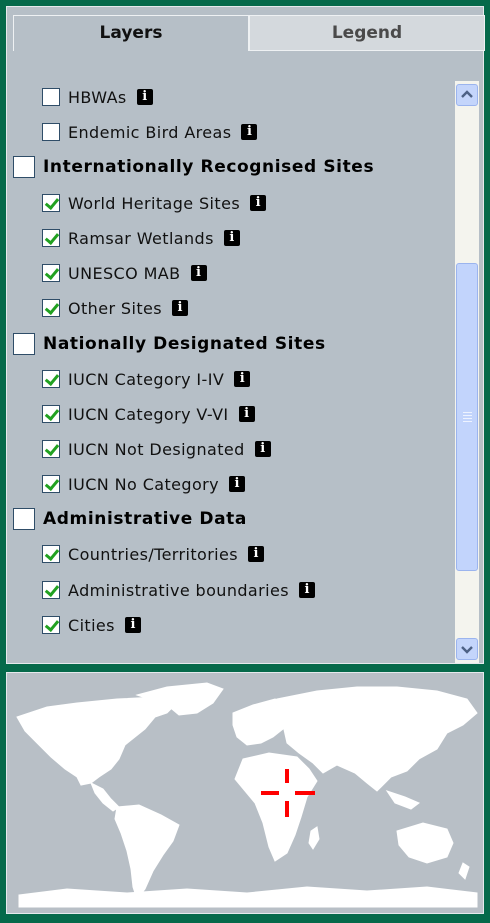 The height and width of the screenshot is (923, 490). I want to click on layer-item-hbwas: HBWAs i, so click(97, 97).